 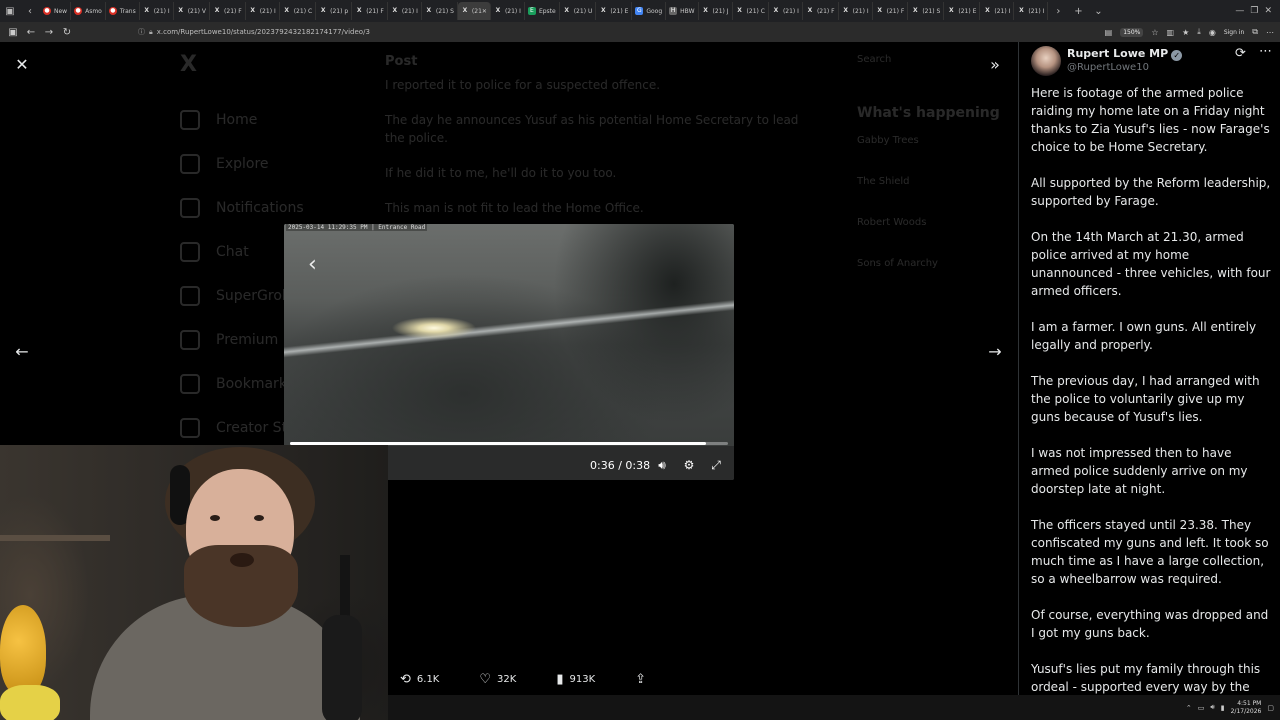 I want to click on browser-tab: X (21) U, so click(x=578, y=11).